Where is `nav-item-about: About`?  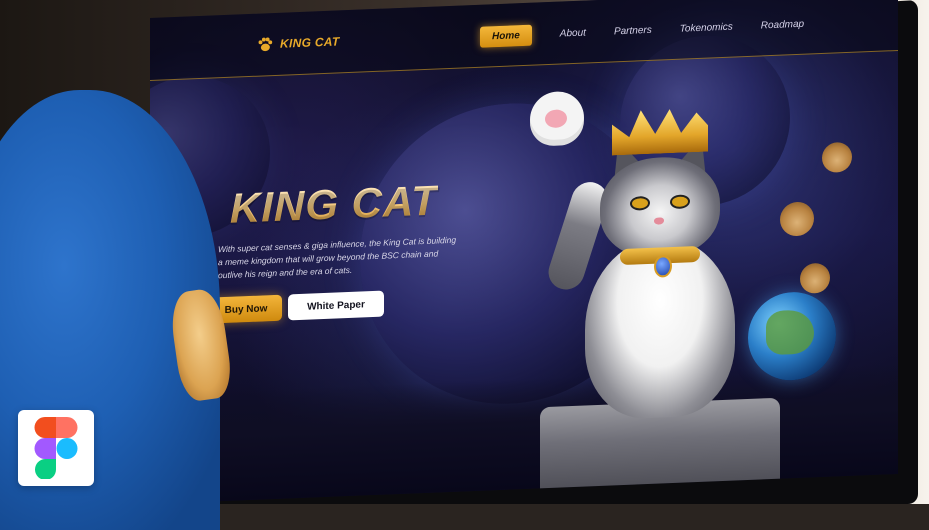 nav-item-about: About is located at coordinates (573, 33).